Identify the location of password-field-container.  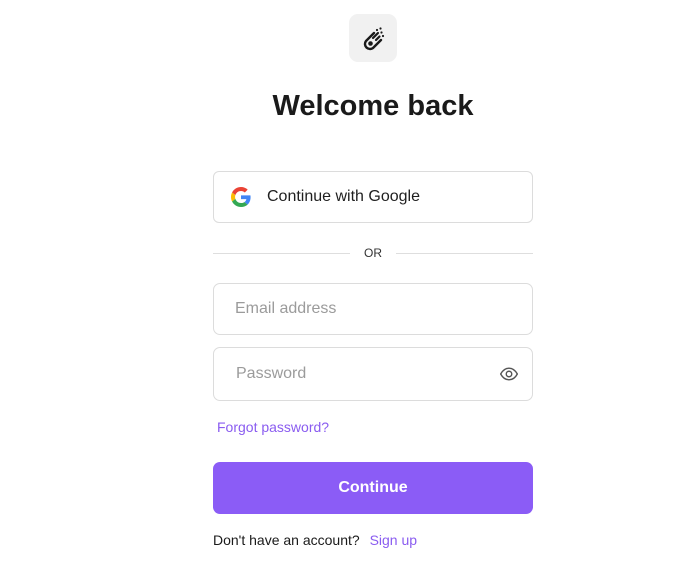
(373, 374).